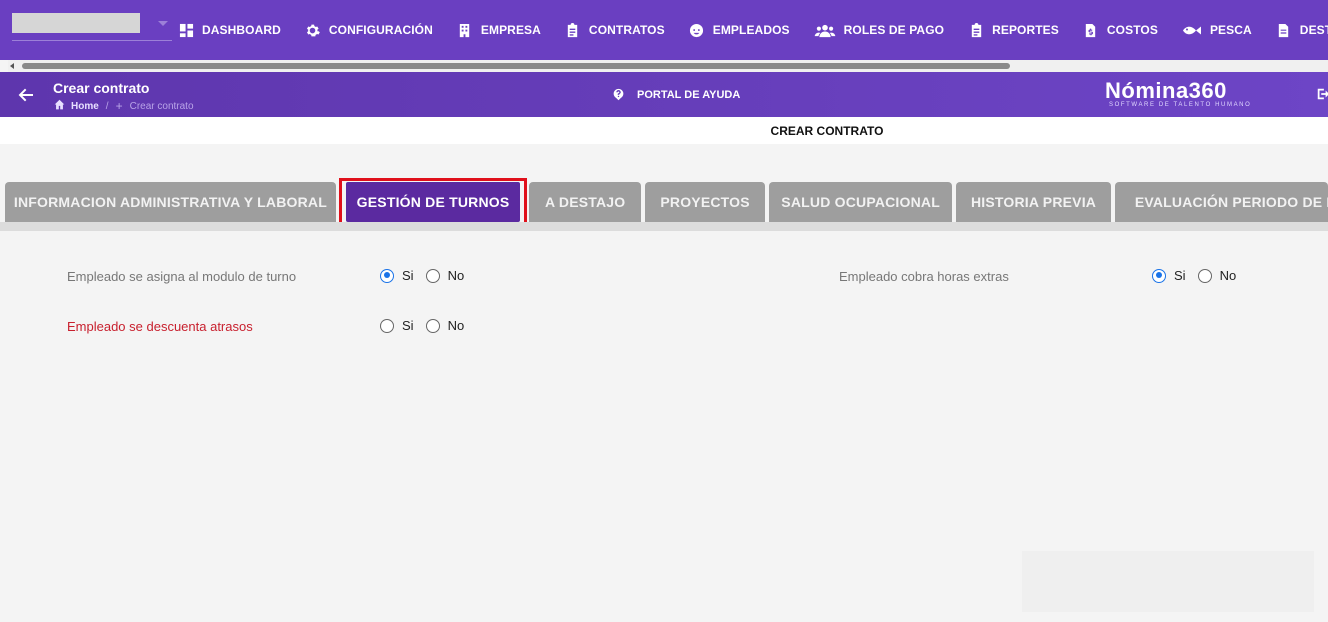 The image size is (1328, 622). Describe the element at coordinates (170, 202) in the screenshot. I see `tab-informacion-administrativa: INFORMACION ADMINISTRATIVA Y LABORAL` at that location.